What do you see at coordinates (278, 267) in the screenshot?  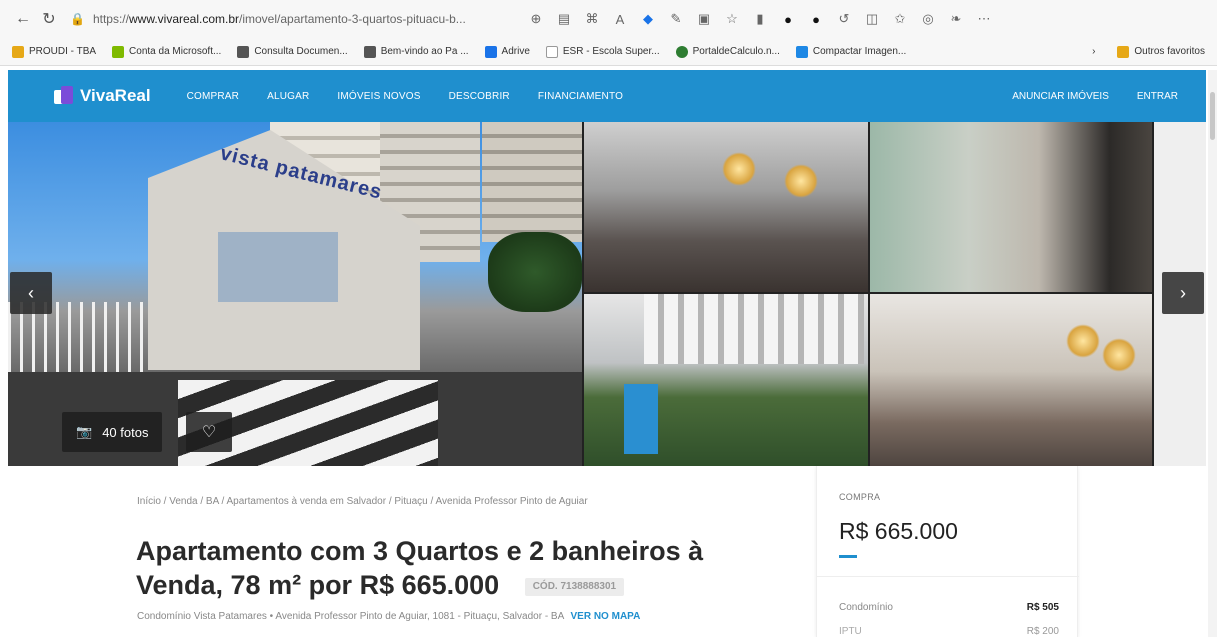 I see `gate-glass` at bounding box center [278, 267].